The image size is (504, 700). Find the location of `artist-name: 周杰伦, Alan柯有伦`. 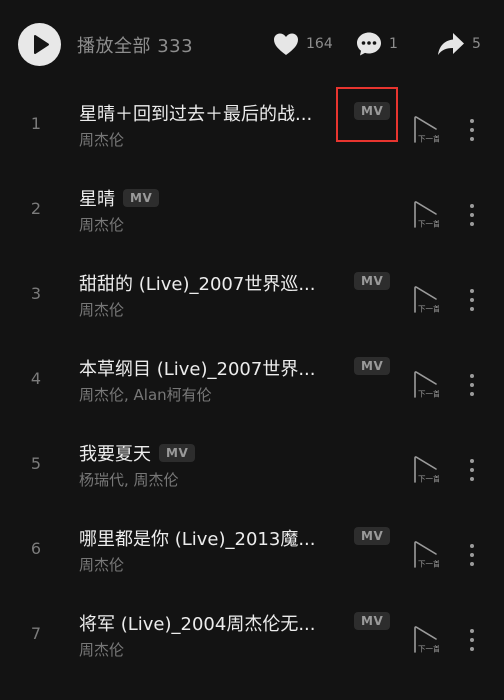

artist-name: 周杰伦, Alan柯有伦 is located at coordinates (145, 395).